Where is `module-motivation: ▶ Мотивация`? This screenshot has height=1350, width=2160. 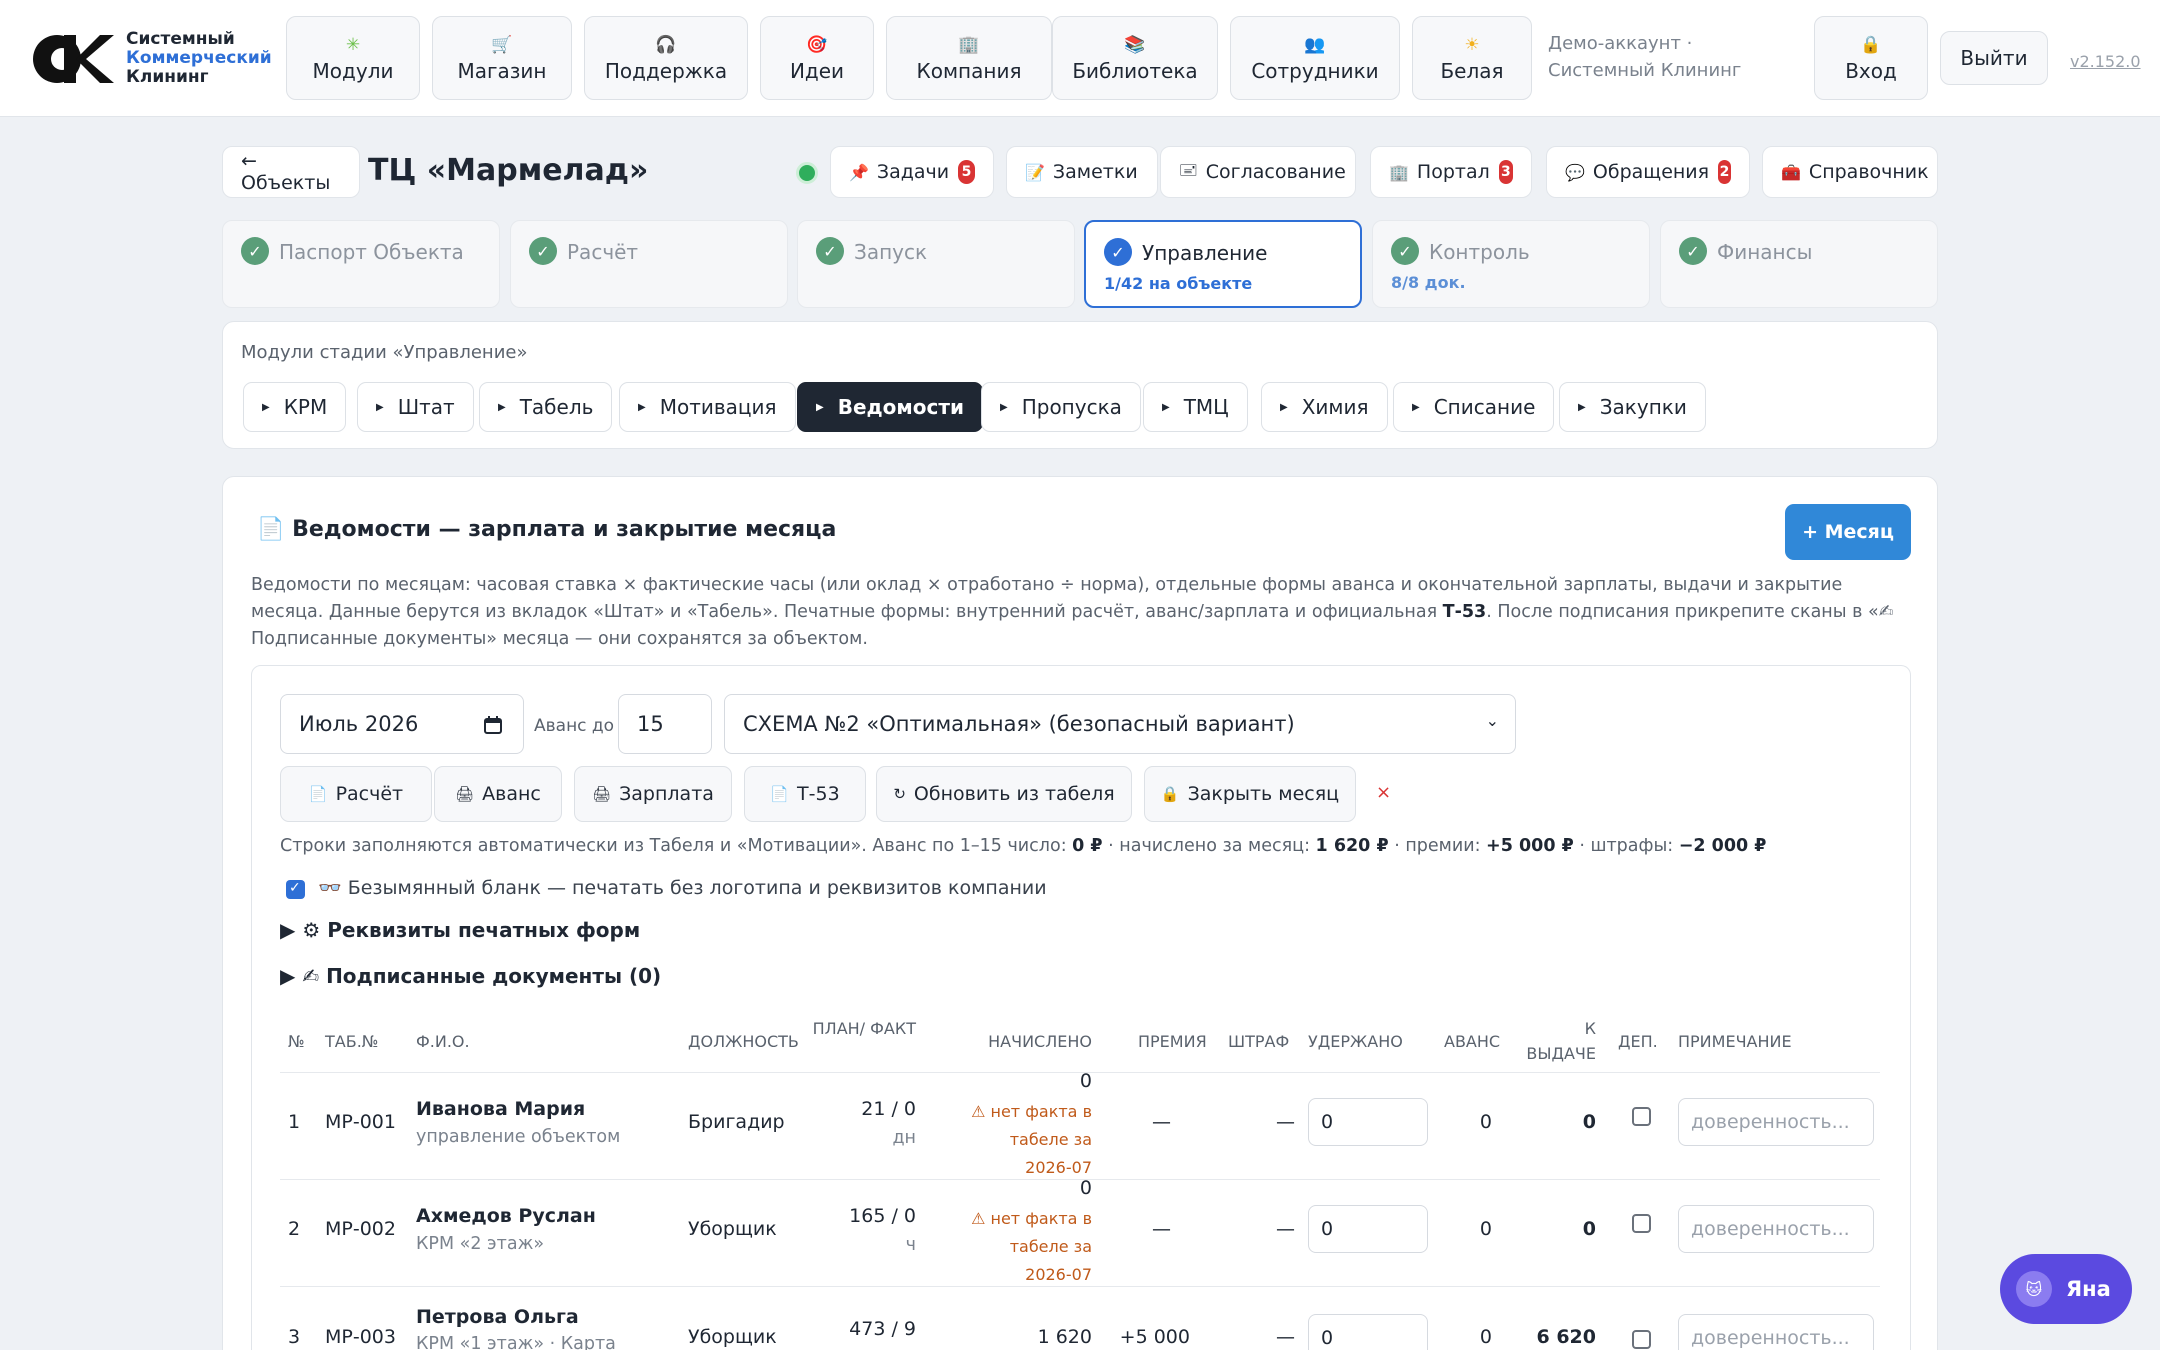
module-motivation: ▶ Мотивация is located at coordinates (707, 407).